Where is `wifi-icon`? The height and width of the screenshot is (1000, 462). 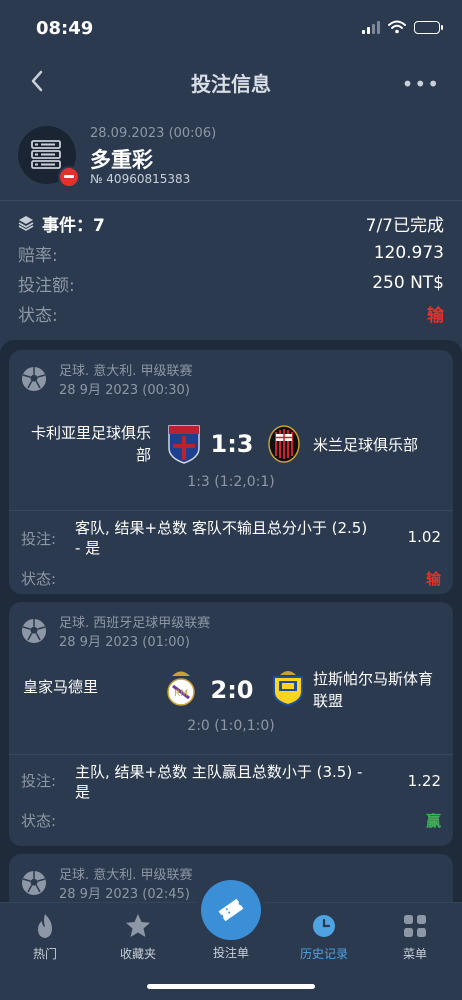
wifi-icon is located at coordinates (397, 27).